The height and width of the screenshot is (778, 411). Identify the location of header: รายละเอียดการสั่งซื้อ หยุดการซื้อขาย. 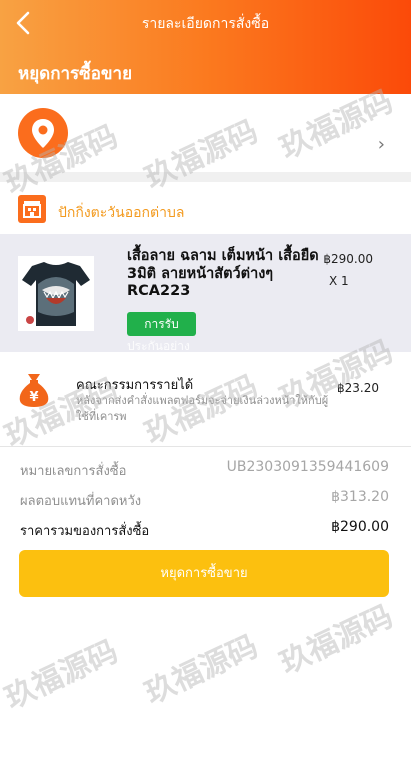
(205, 47).